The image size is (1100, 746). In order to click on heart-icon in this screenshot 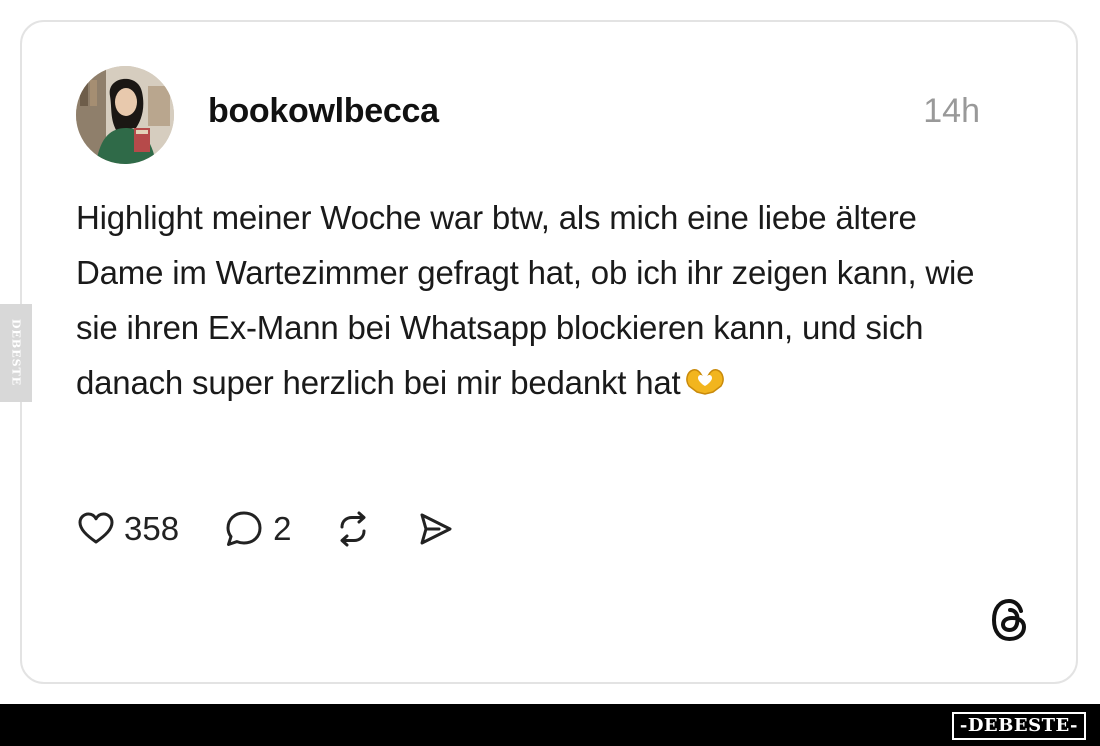, I will do `click(96, 528)`.